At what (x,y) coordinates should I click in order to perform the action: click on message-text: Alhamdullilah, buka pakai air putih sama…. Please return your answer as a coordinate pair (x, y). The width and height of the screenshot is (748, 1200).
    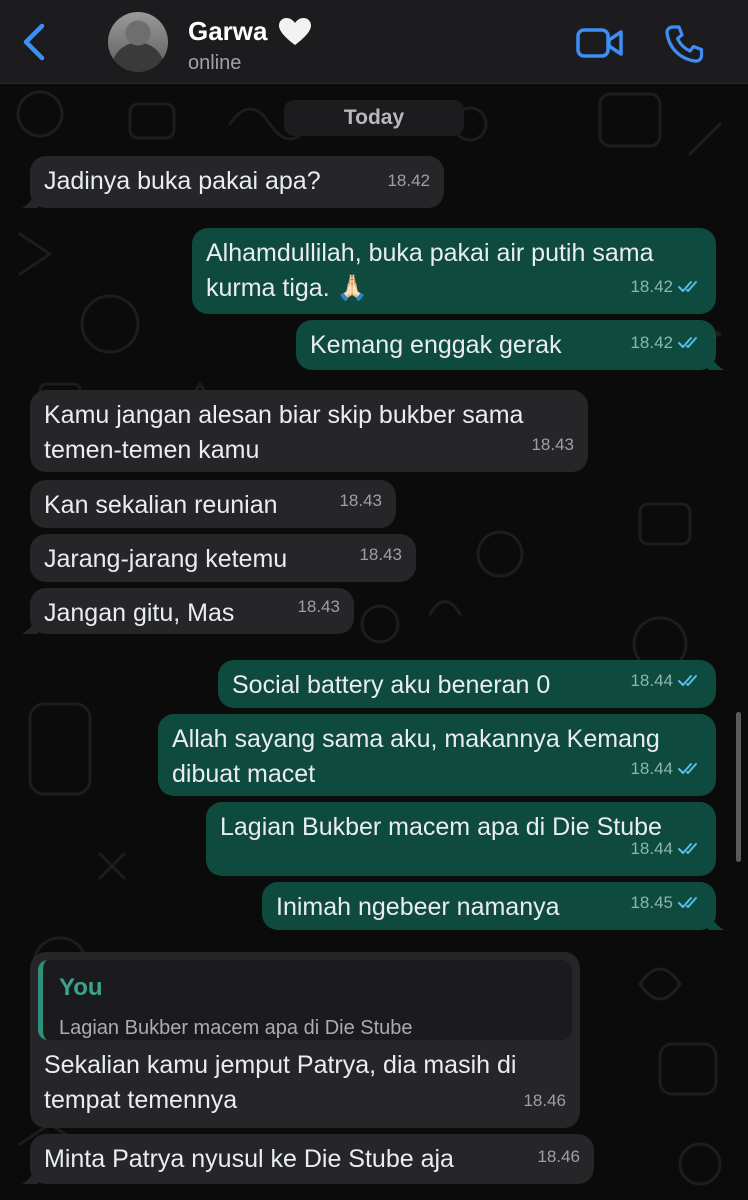
    Looking at the image, I should click on (430, 270).